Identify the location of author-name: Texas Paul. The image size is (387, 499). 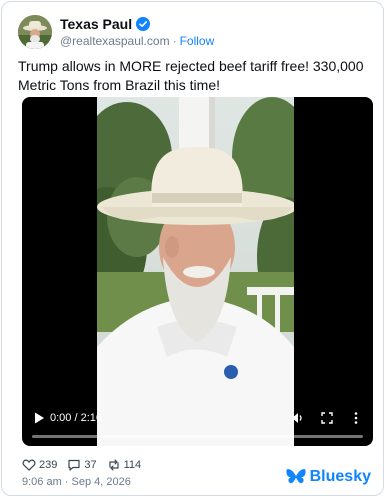
(96, 24).